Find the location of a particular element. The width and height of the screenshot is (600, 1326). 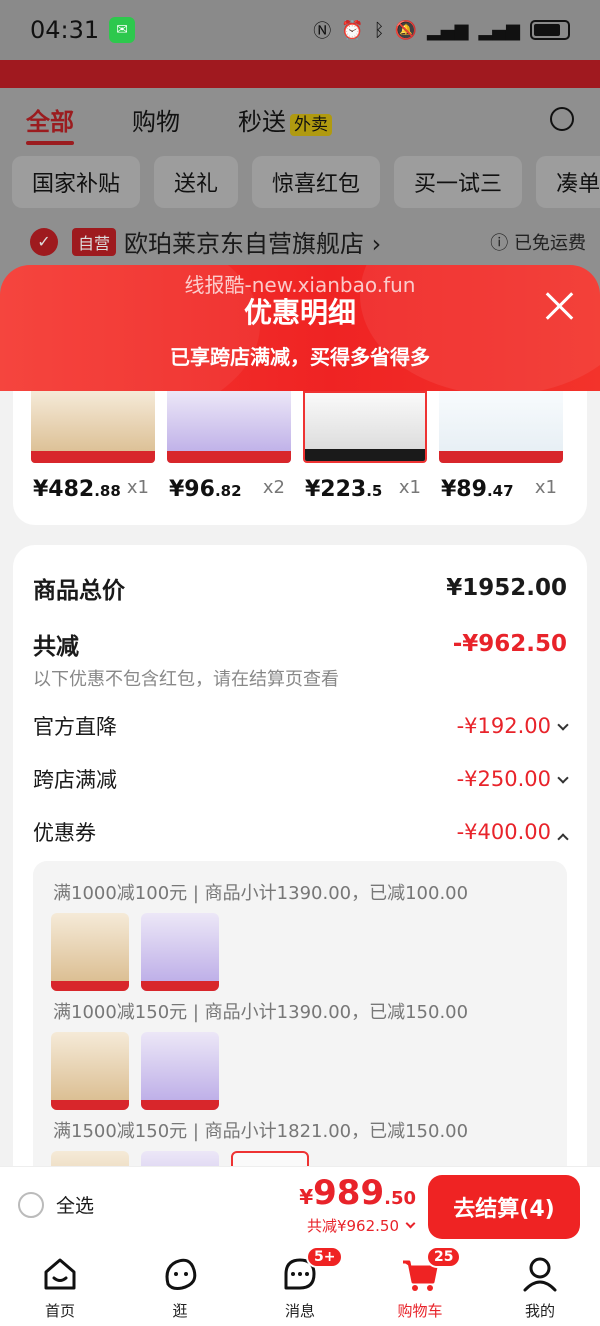

checkout-button: 去结算(4) is located at coordinates (504, 1207).